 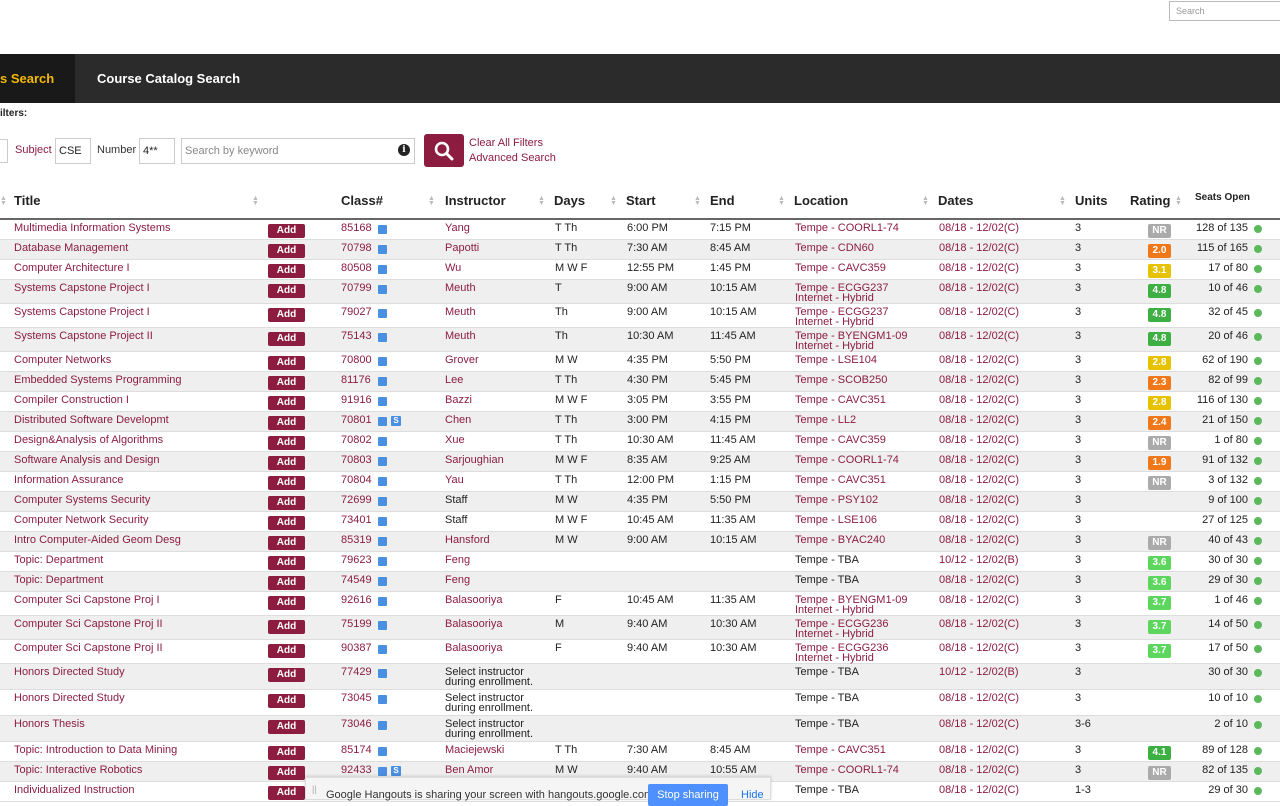 I want to click on term-select-edge, so click(x=4, y=151).